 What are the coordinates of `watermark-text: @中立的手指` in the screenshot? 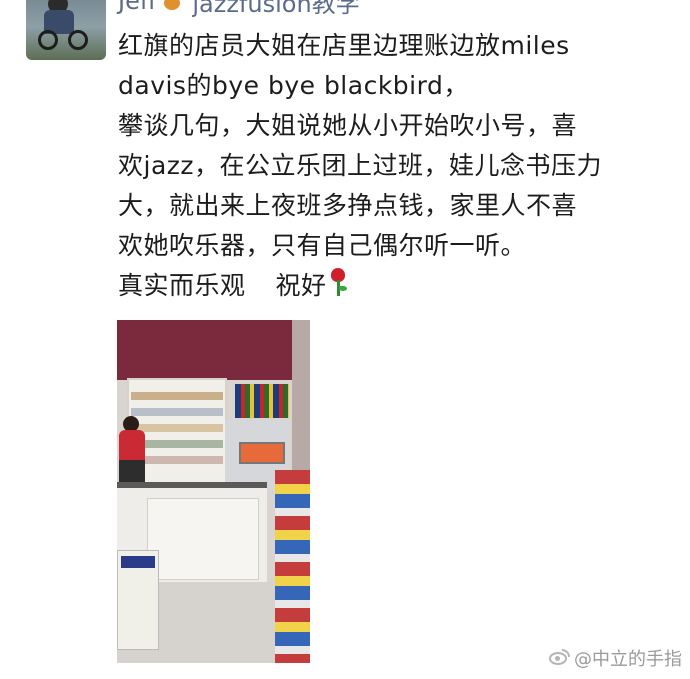 It's located at (628, 659).